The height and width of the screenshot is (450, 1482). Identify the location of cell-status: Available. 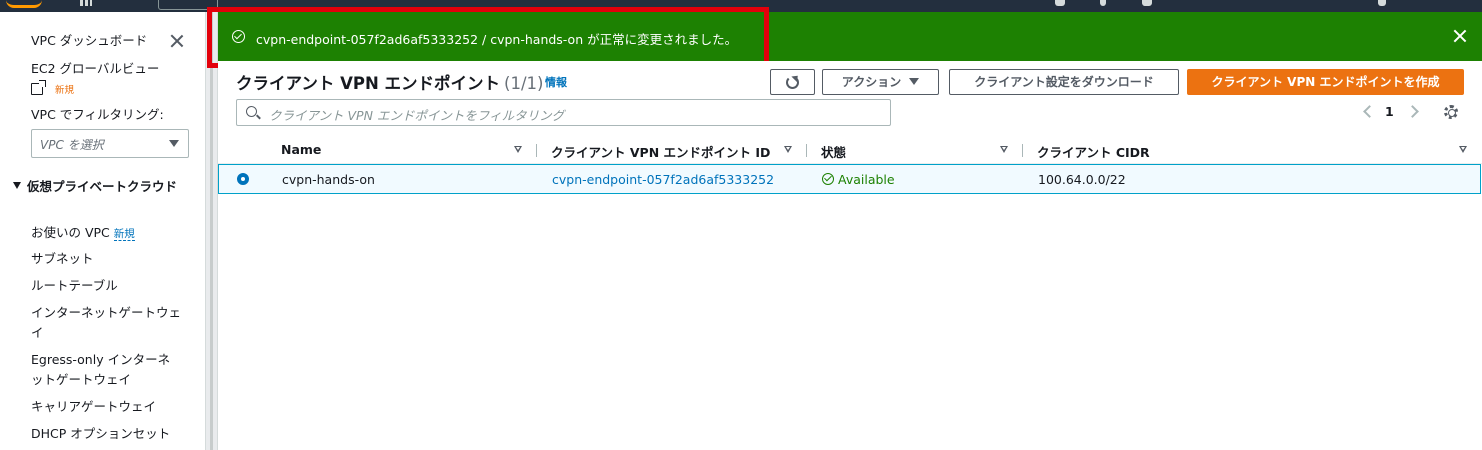
(858, 179).